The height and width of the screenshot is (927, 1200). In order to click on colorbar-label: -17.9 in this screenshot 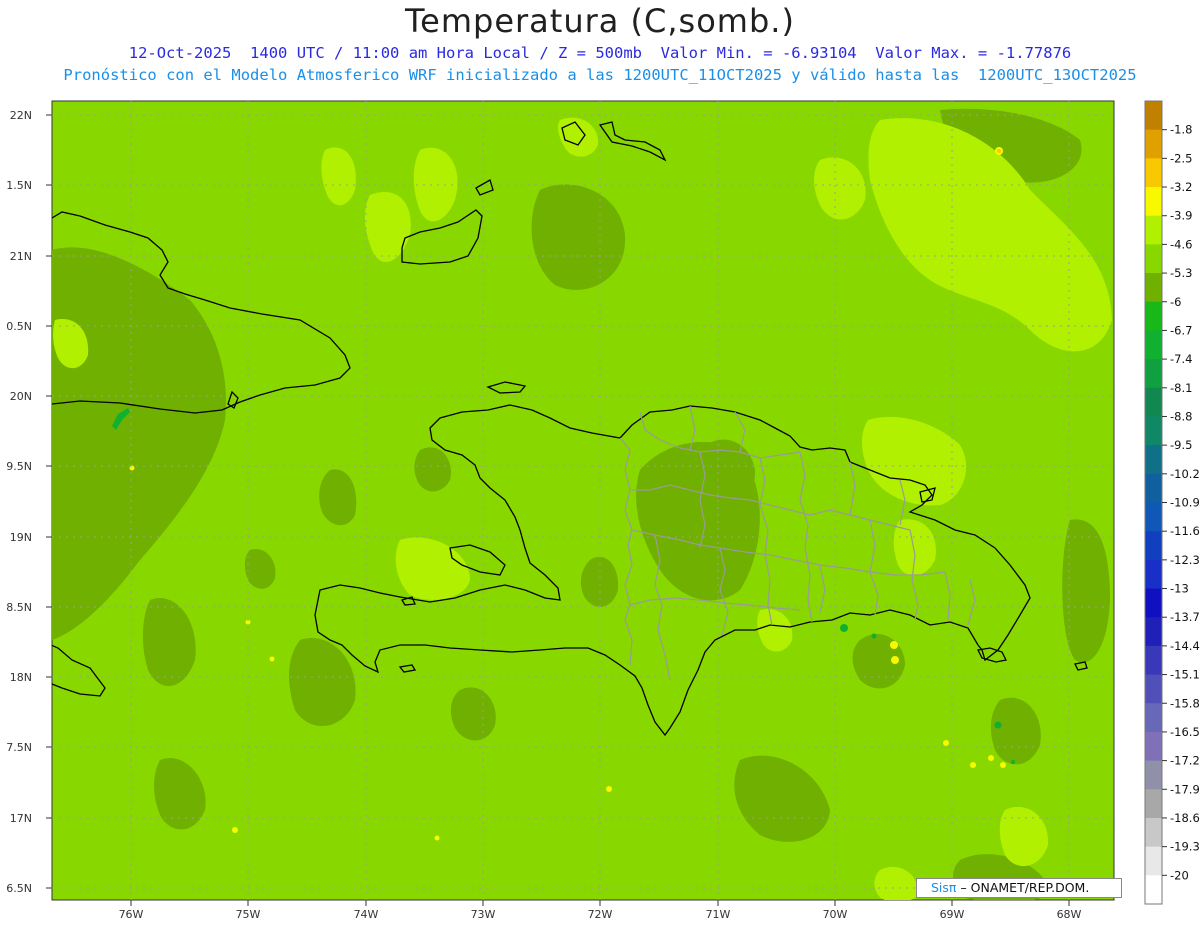, I will do `click(1185, 789)`.